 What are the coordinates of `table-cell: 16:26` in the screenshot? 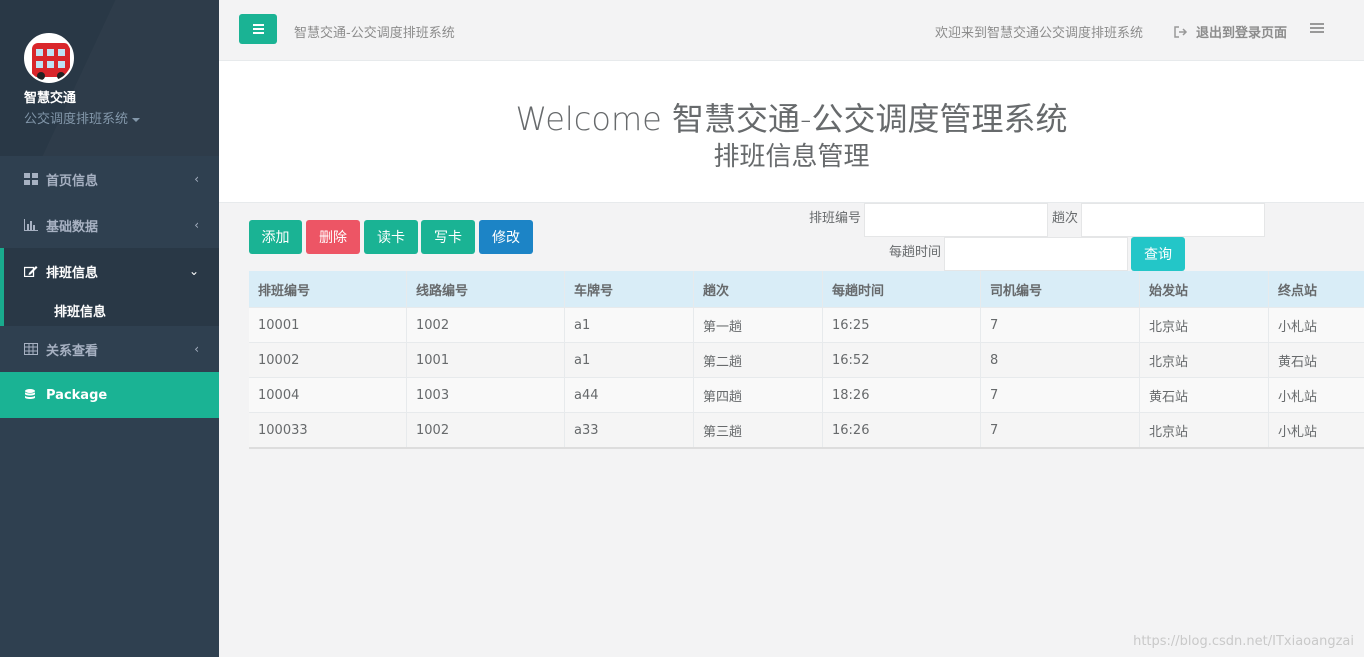 It's located at (902, 430).